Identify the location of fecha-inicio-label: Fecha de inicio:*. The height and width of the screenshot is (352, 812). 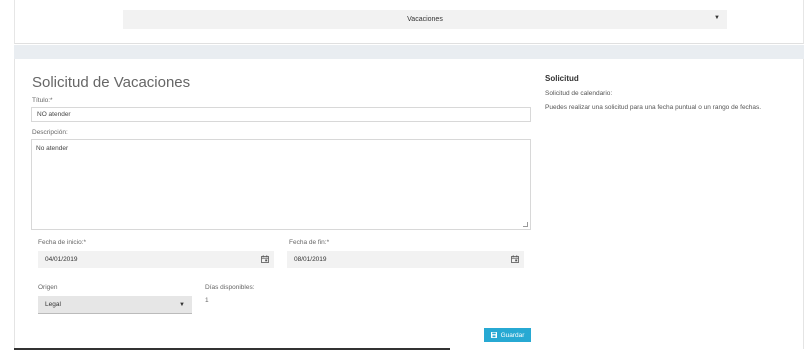
(62, 242).